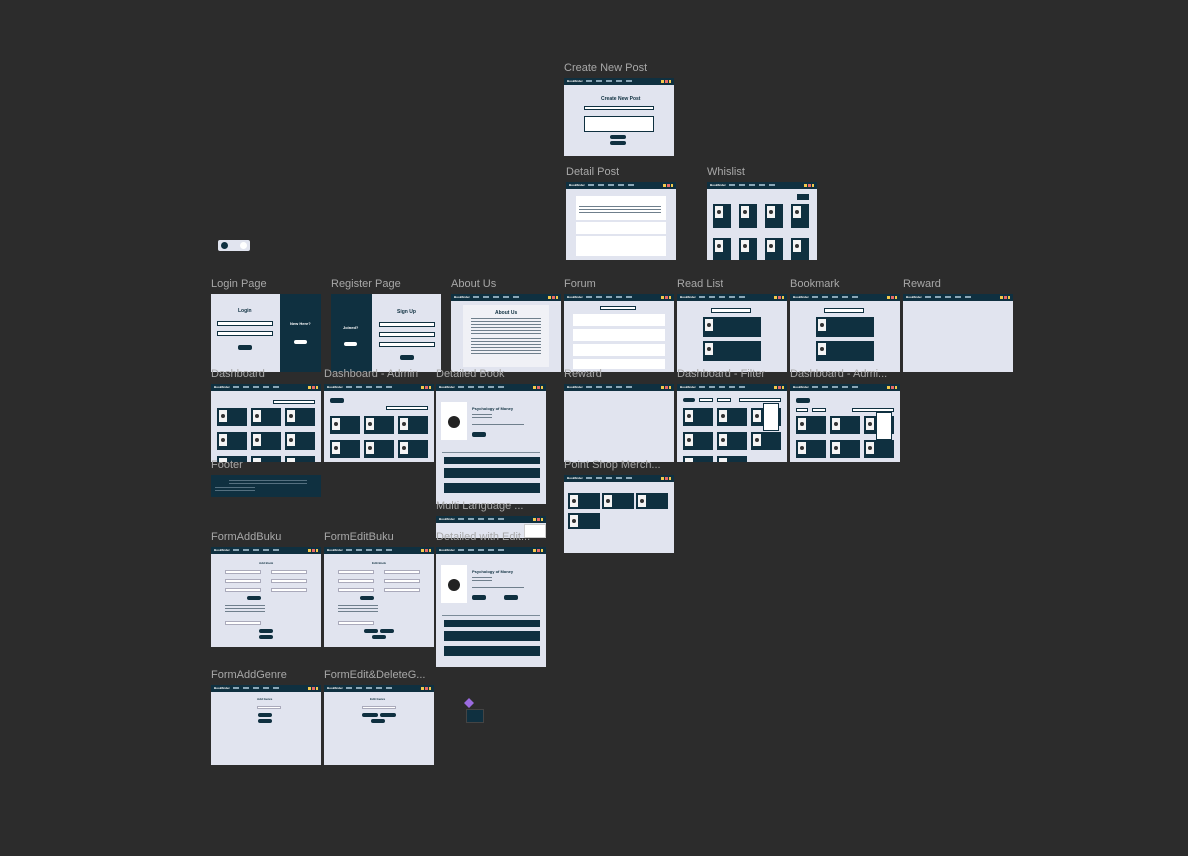 This screenshot has height=856, width=1188. Describe the element at coordinates (580, 284) in the screenshot. I see `frame-label-forum: Forum` at that location.